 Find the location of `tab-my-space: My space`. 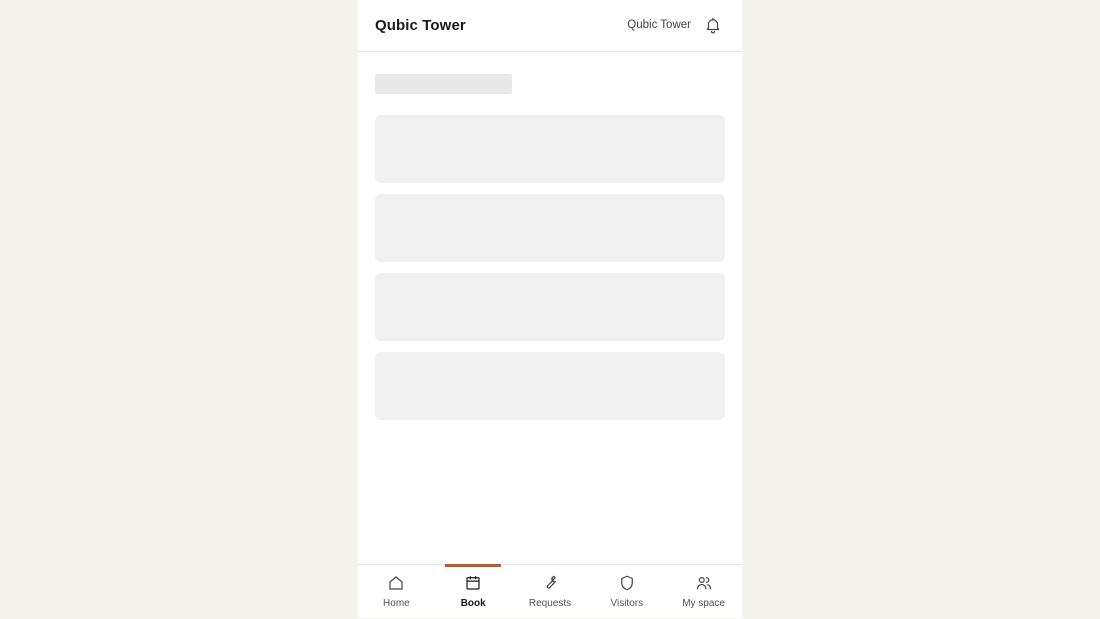

tab-my-space: My space is located at coordinates (703, 592).